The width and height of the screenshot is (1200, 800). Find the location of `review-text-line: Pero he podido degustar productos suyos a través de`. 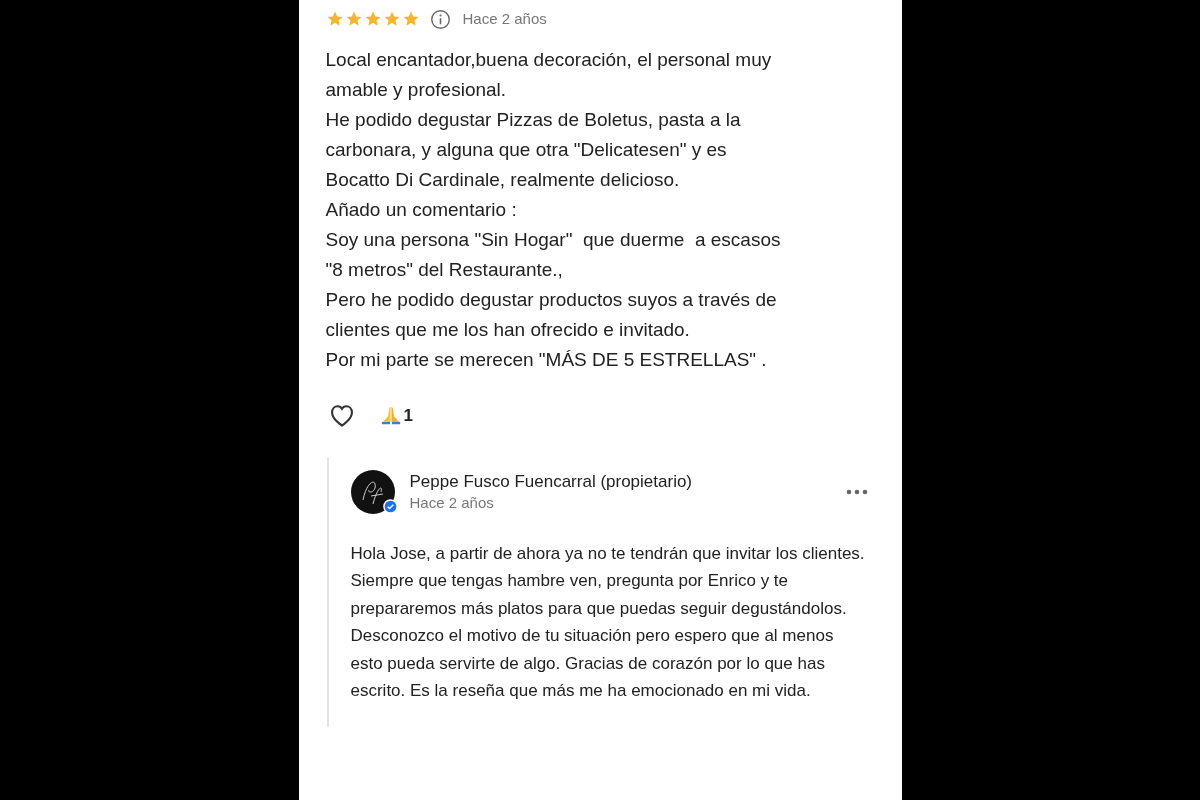

review-text-line: Pero he podido degustar productos suyos a través de is located at coordinates (551, 299).